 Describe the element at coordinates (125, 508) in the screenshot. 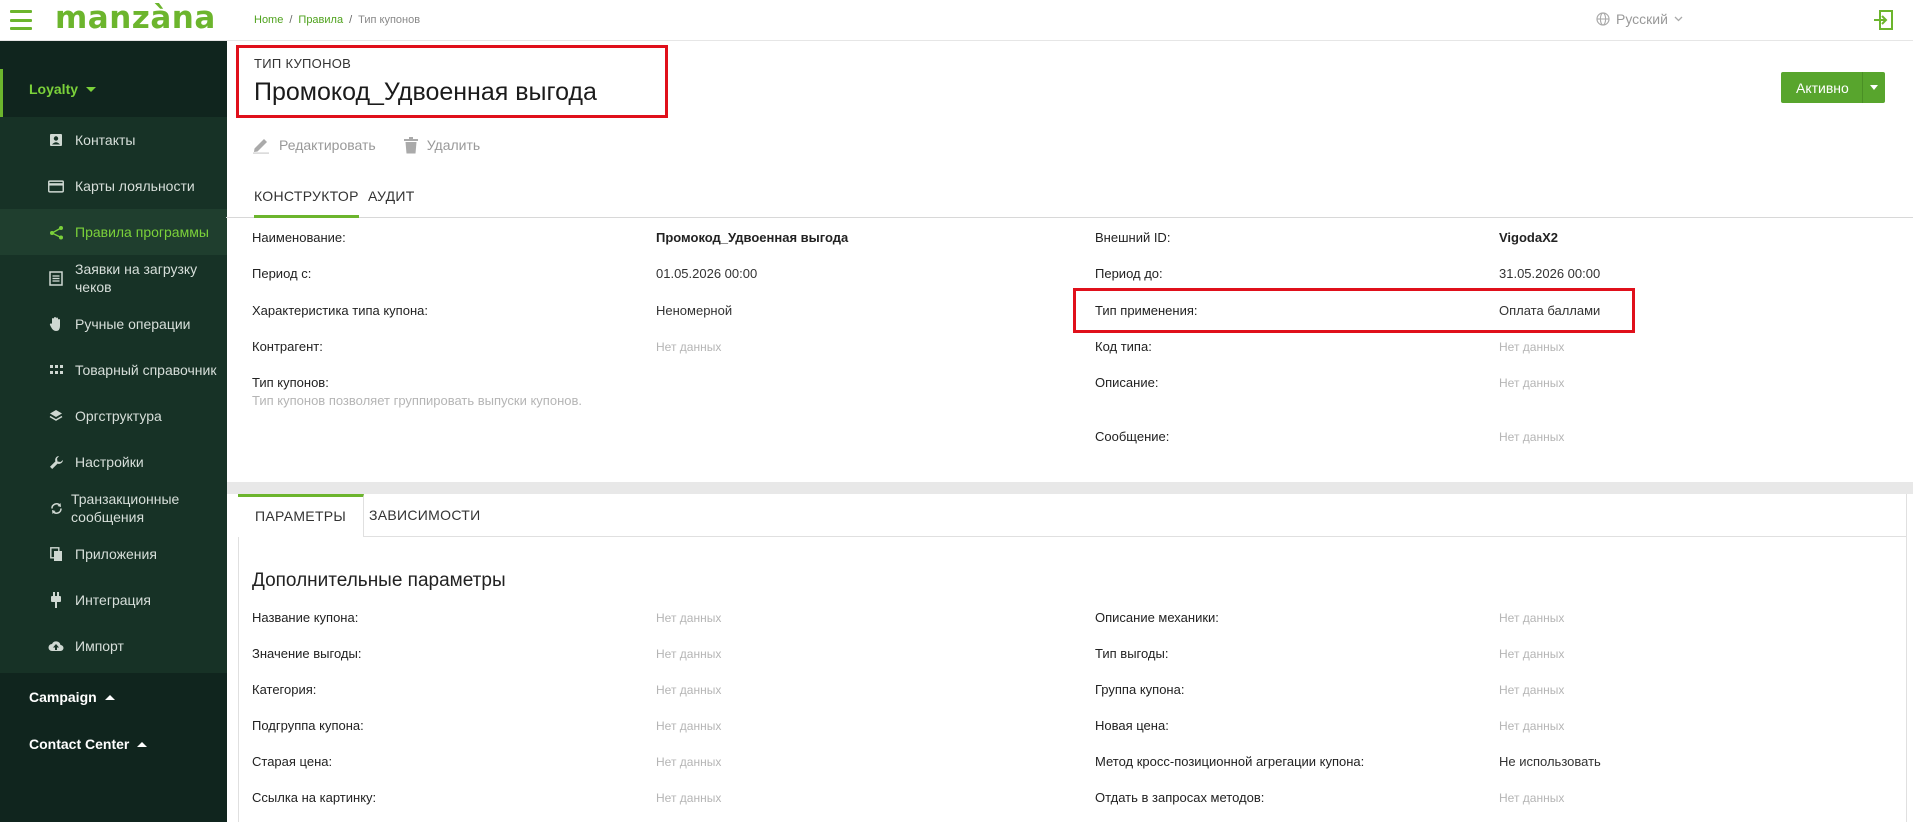

I see `sidebar-item-label: Транзакционные сообщения` at that location.